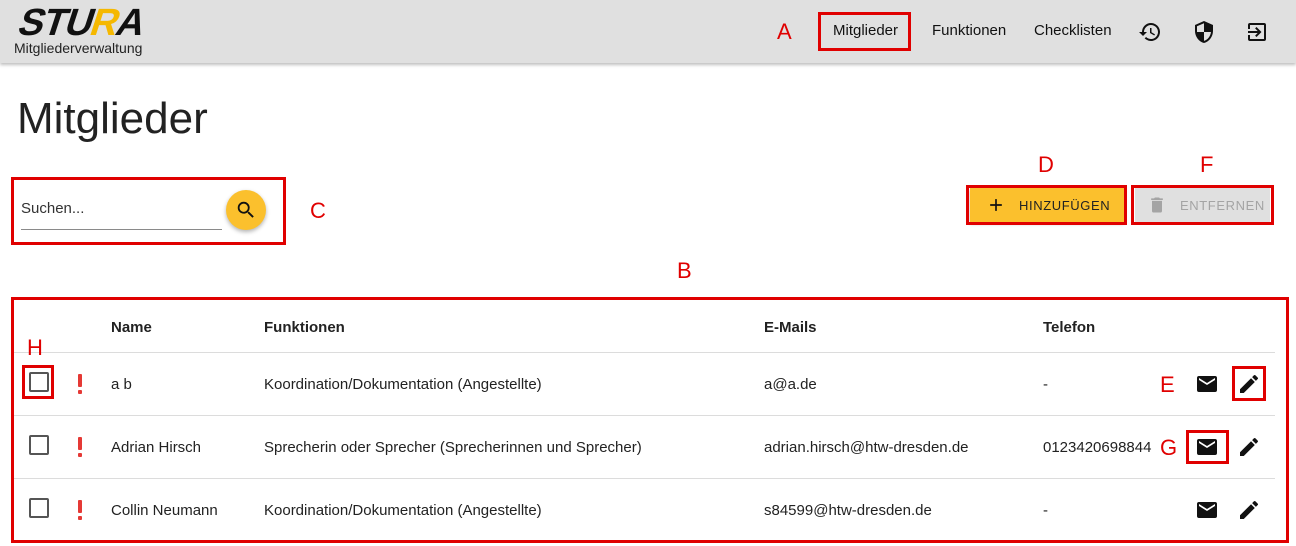 This screenshot has height=546, width=1296. Describe the element at coordinates (790, 384) in the screenshot. I see `member-email: a@a.de` at that location.